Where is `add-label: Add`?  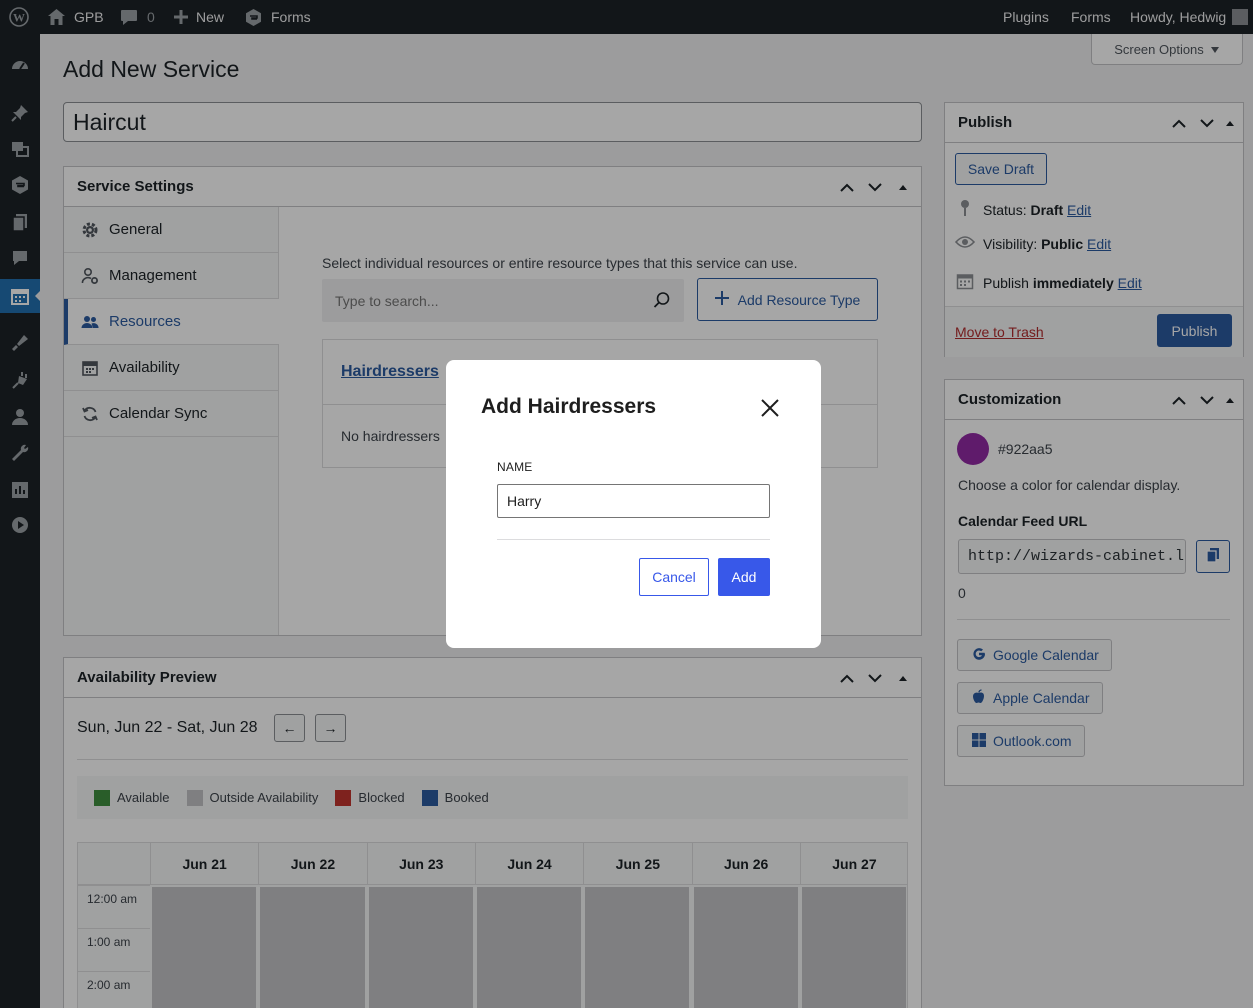
add-label: Add is located at coordinates (744, 577).